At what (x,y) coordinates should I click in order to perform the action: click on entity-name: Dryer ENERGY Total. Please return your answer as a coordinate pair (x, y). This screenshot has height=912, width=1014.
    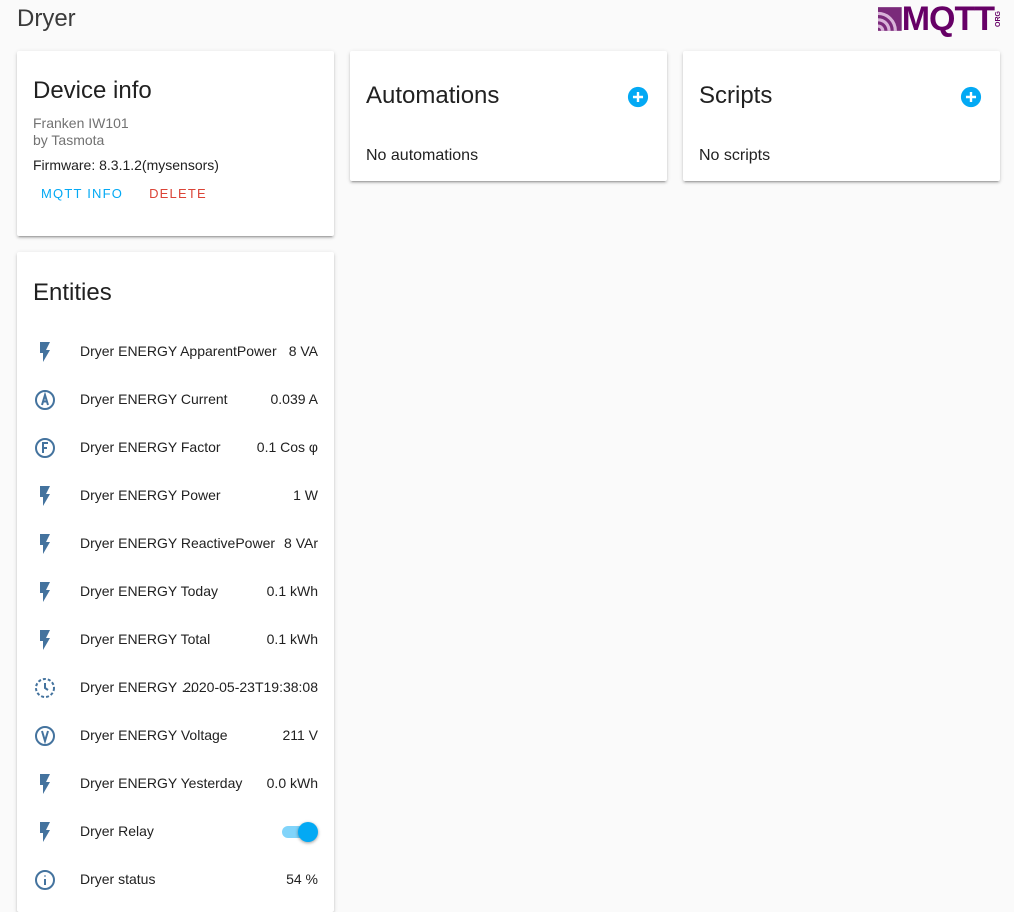
    Looking at the image, I should click on (145, 639).